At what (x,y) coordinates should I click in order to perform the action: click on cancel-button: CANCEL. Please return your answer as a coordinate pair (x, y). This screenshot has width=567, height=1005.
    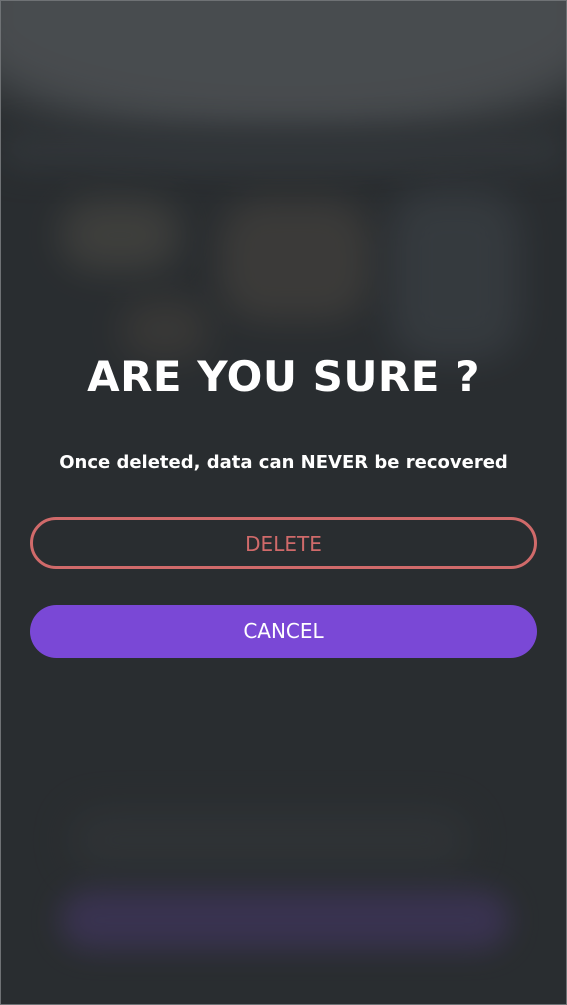
    Looking at the image, I should click on (283, 631).